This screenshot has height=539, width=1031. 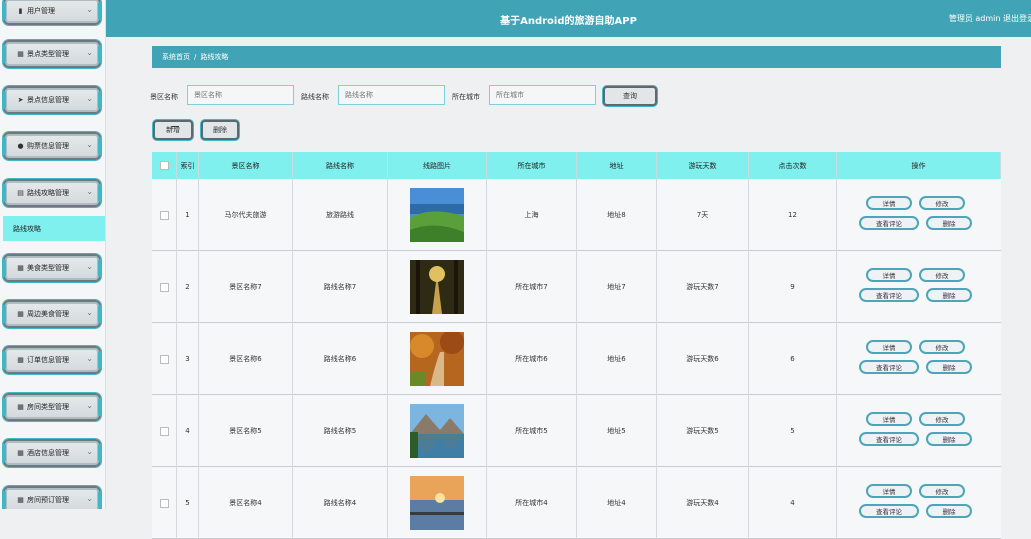 I want to click on table-cell-route: 路线名称7, so click(x=340, y=287).